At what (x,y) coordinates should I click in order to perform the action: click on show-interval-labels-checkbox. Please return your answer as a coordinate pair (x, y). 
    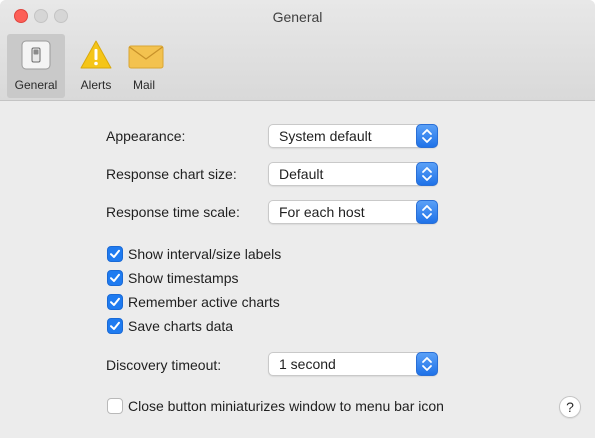
    Looking at the image, I should click on (115, 254).